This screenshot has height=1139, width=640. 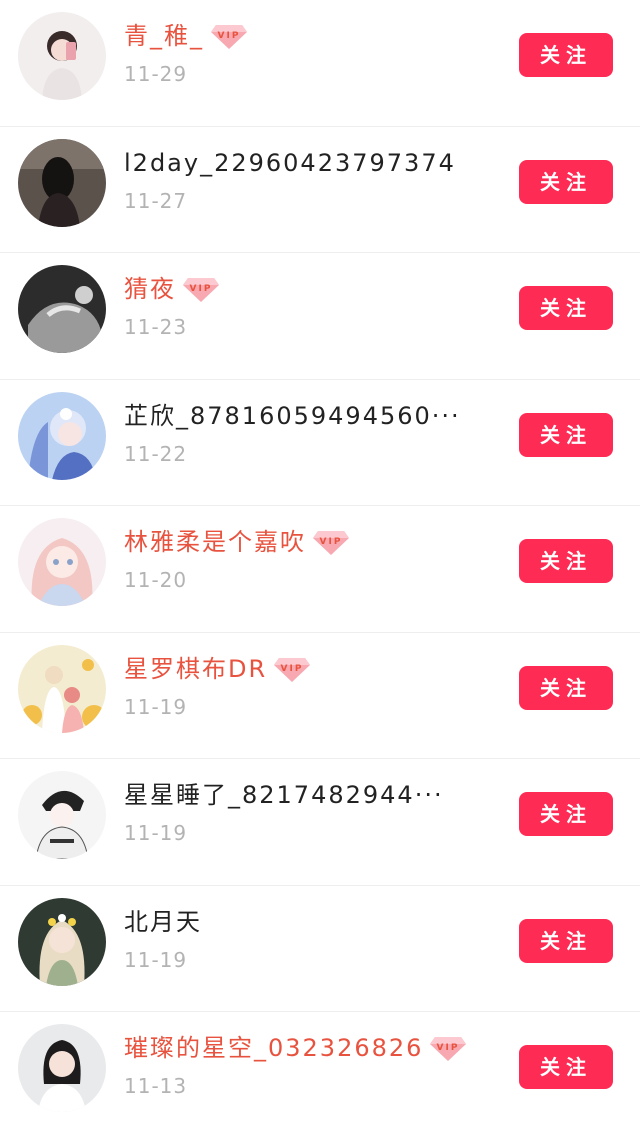 What do you see at coordinates (320, 316) in the screenshot?
I see `list-item: 猜夜 VIP 11-23 关注` at bounding box center [320, 316].